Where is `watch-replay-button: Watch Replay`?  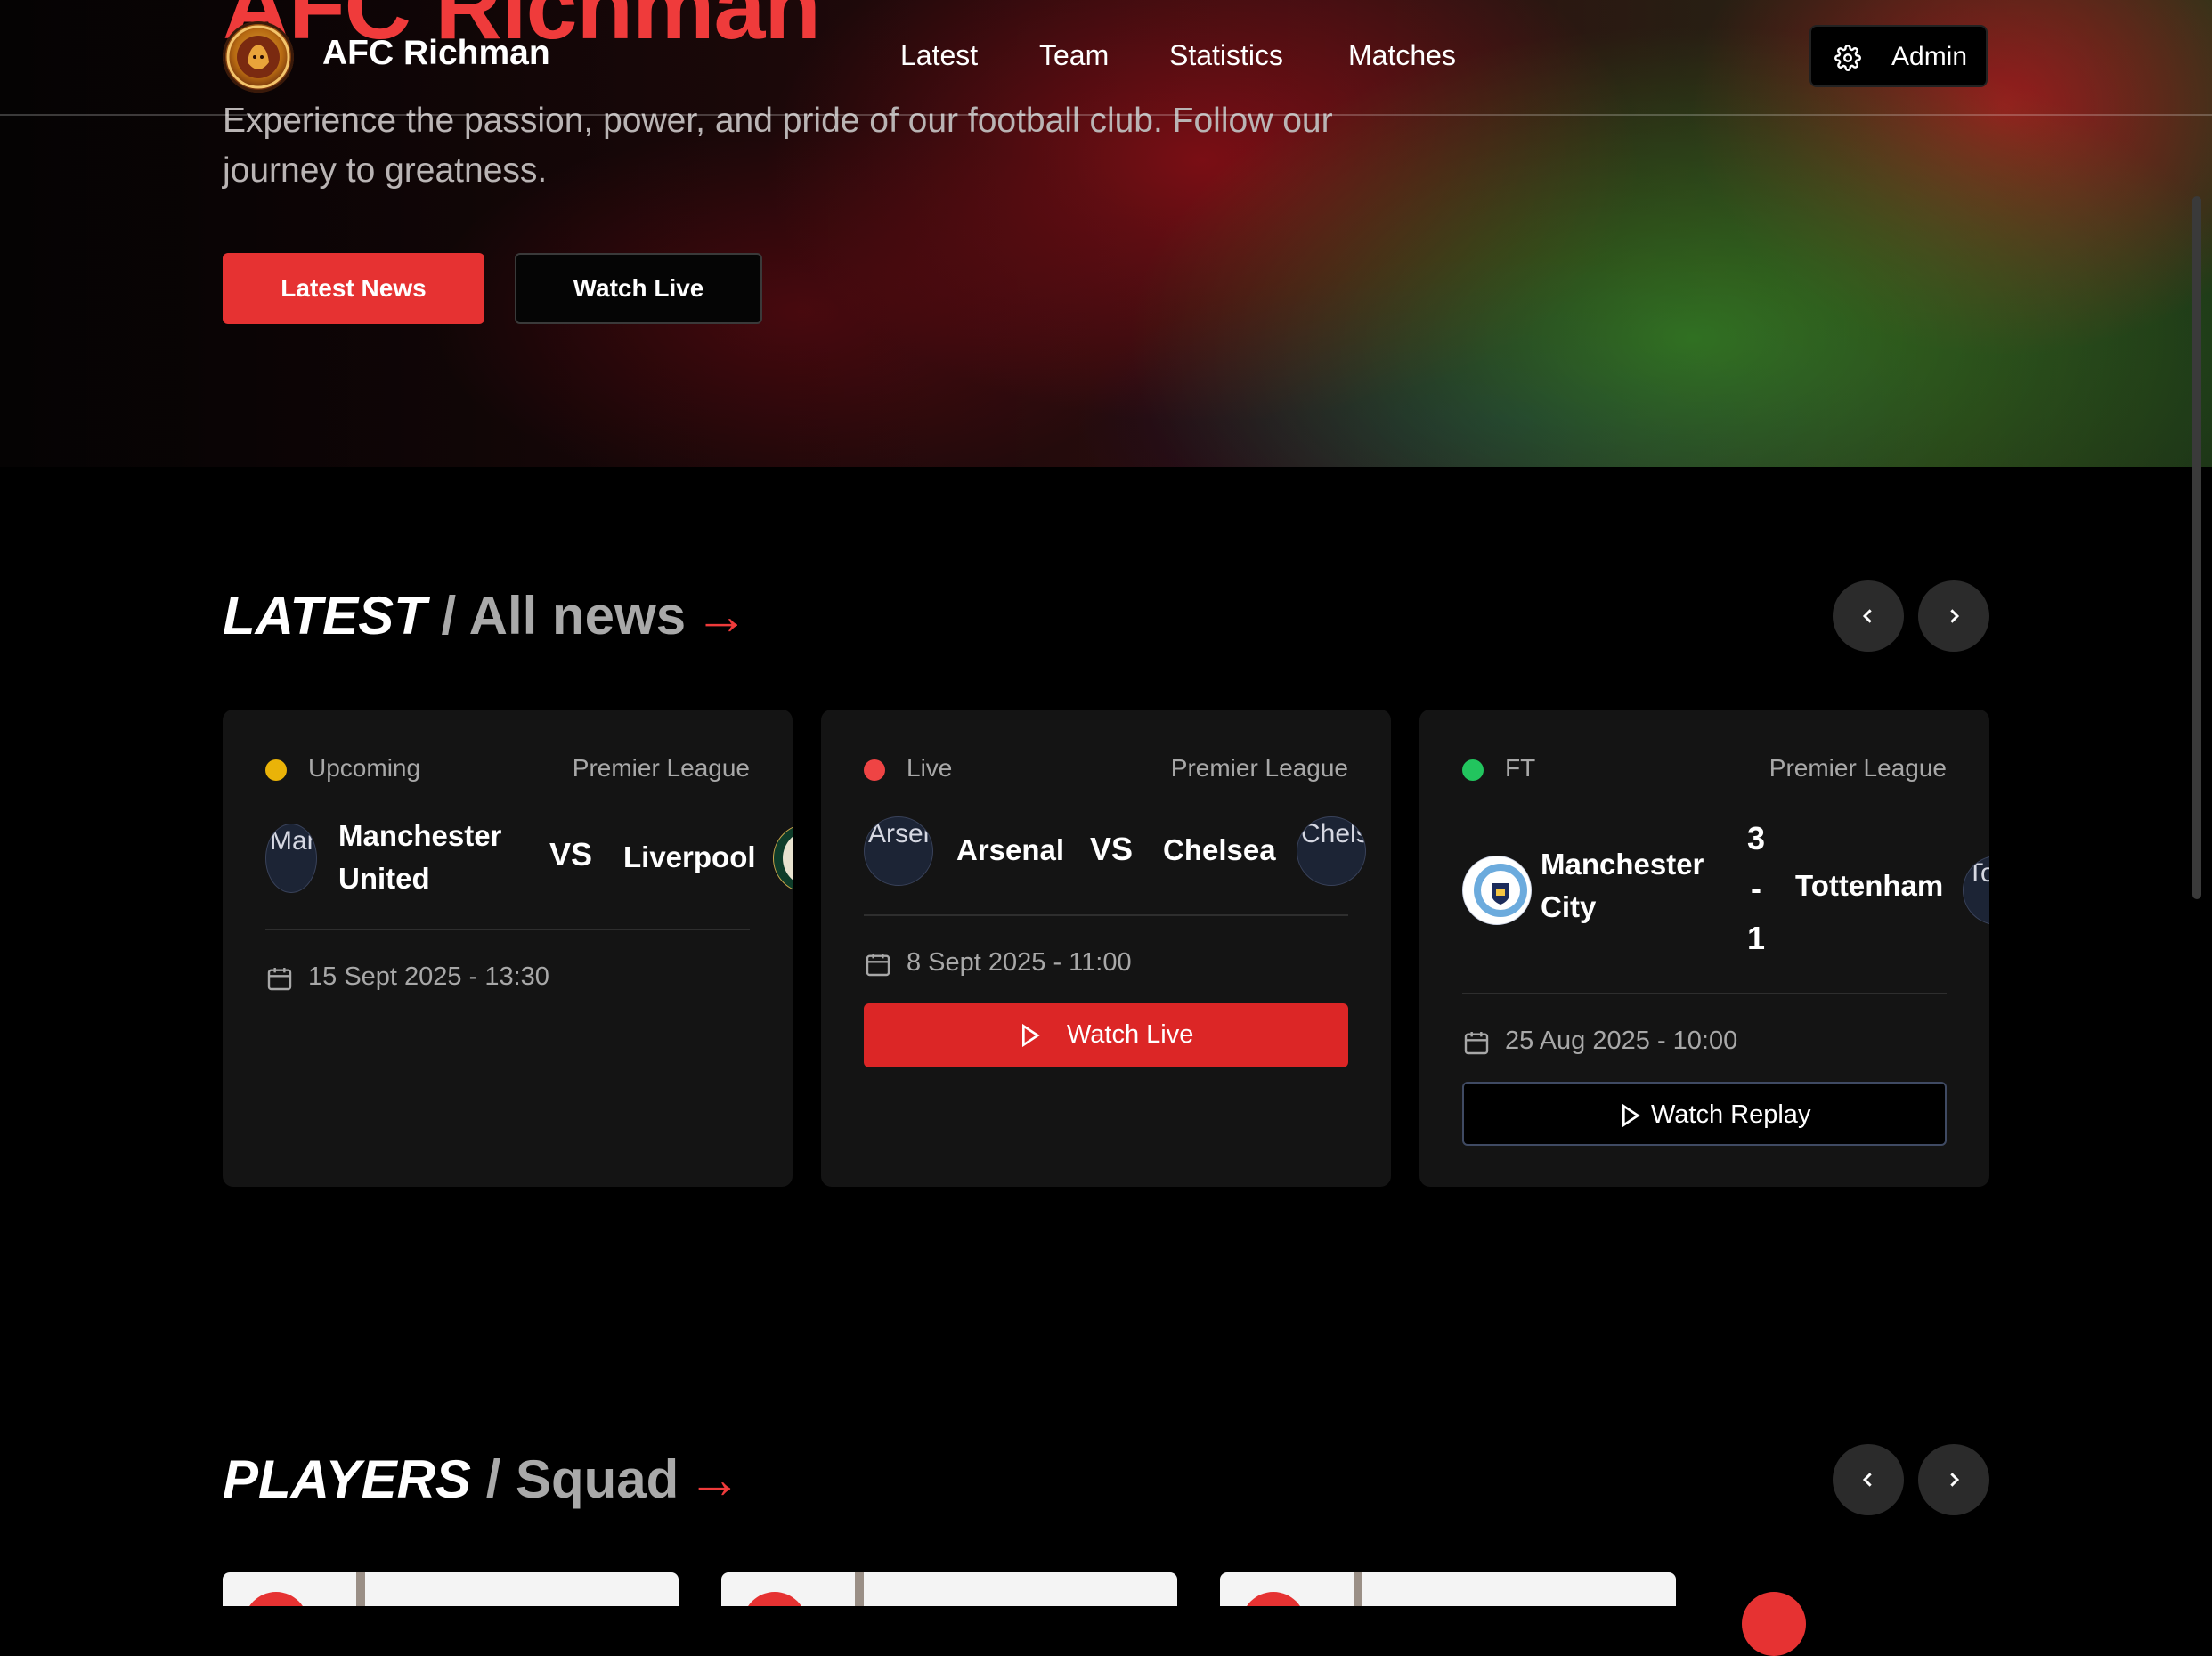
watch-replay-button: Watch Replay is located at coordinates (1704, 1114).